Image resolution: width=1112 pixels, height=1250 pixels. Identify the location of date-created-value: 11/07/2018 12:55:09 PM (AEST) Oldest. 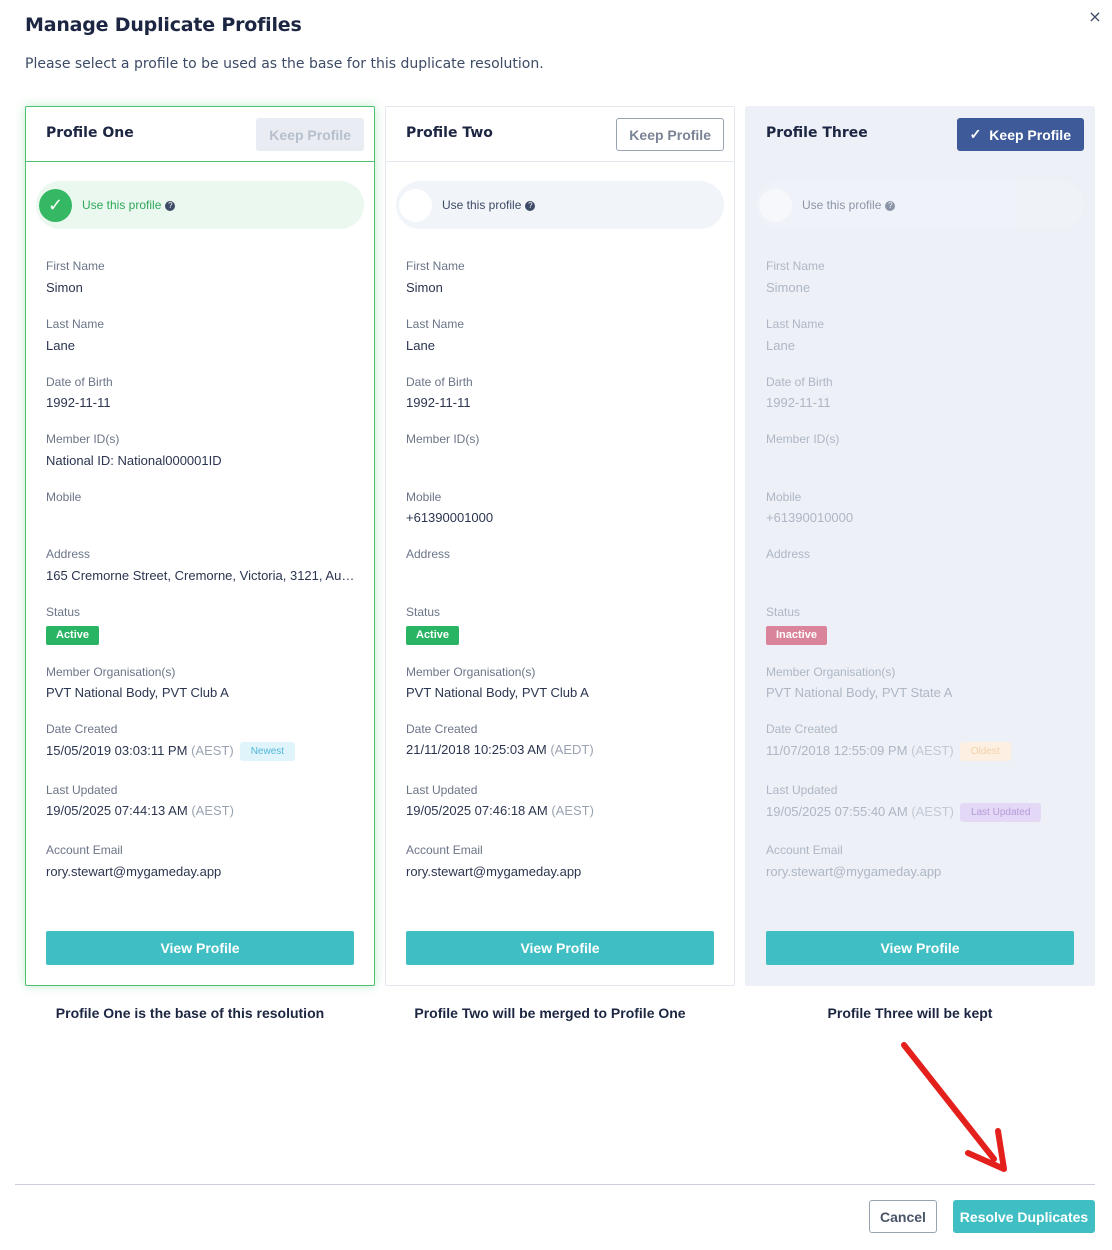
(921, 751).